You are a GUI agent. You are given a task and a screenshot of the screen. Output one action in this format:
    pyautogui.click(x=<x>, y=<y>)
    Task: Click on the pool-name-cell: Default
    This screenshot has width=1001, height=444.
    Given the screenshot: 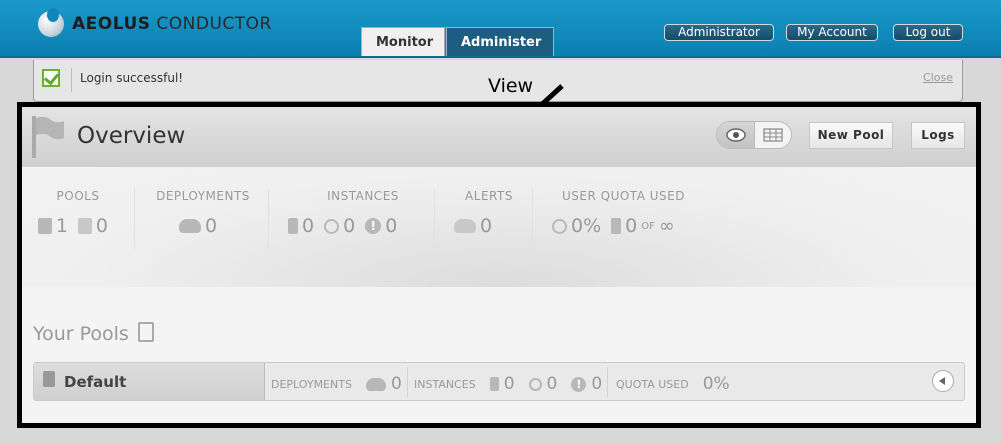 What is the action you would take?
    pyautogui.click(x=149, y=381)
    